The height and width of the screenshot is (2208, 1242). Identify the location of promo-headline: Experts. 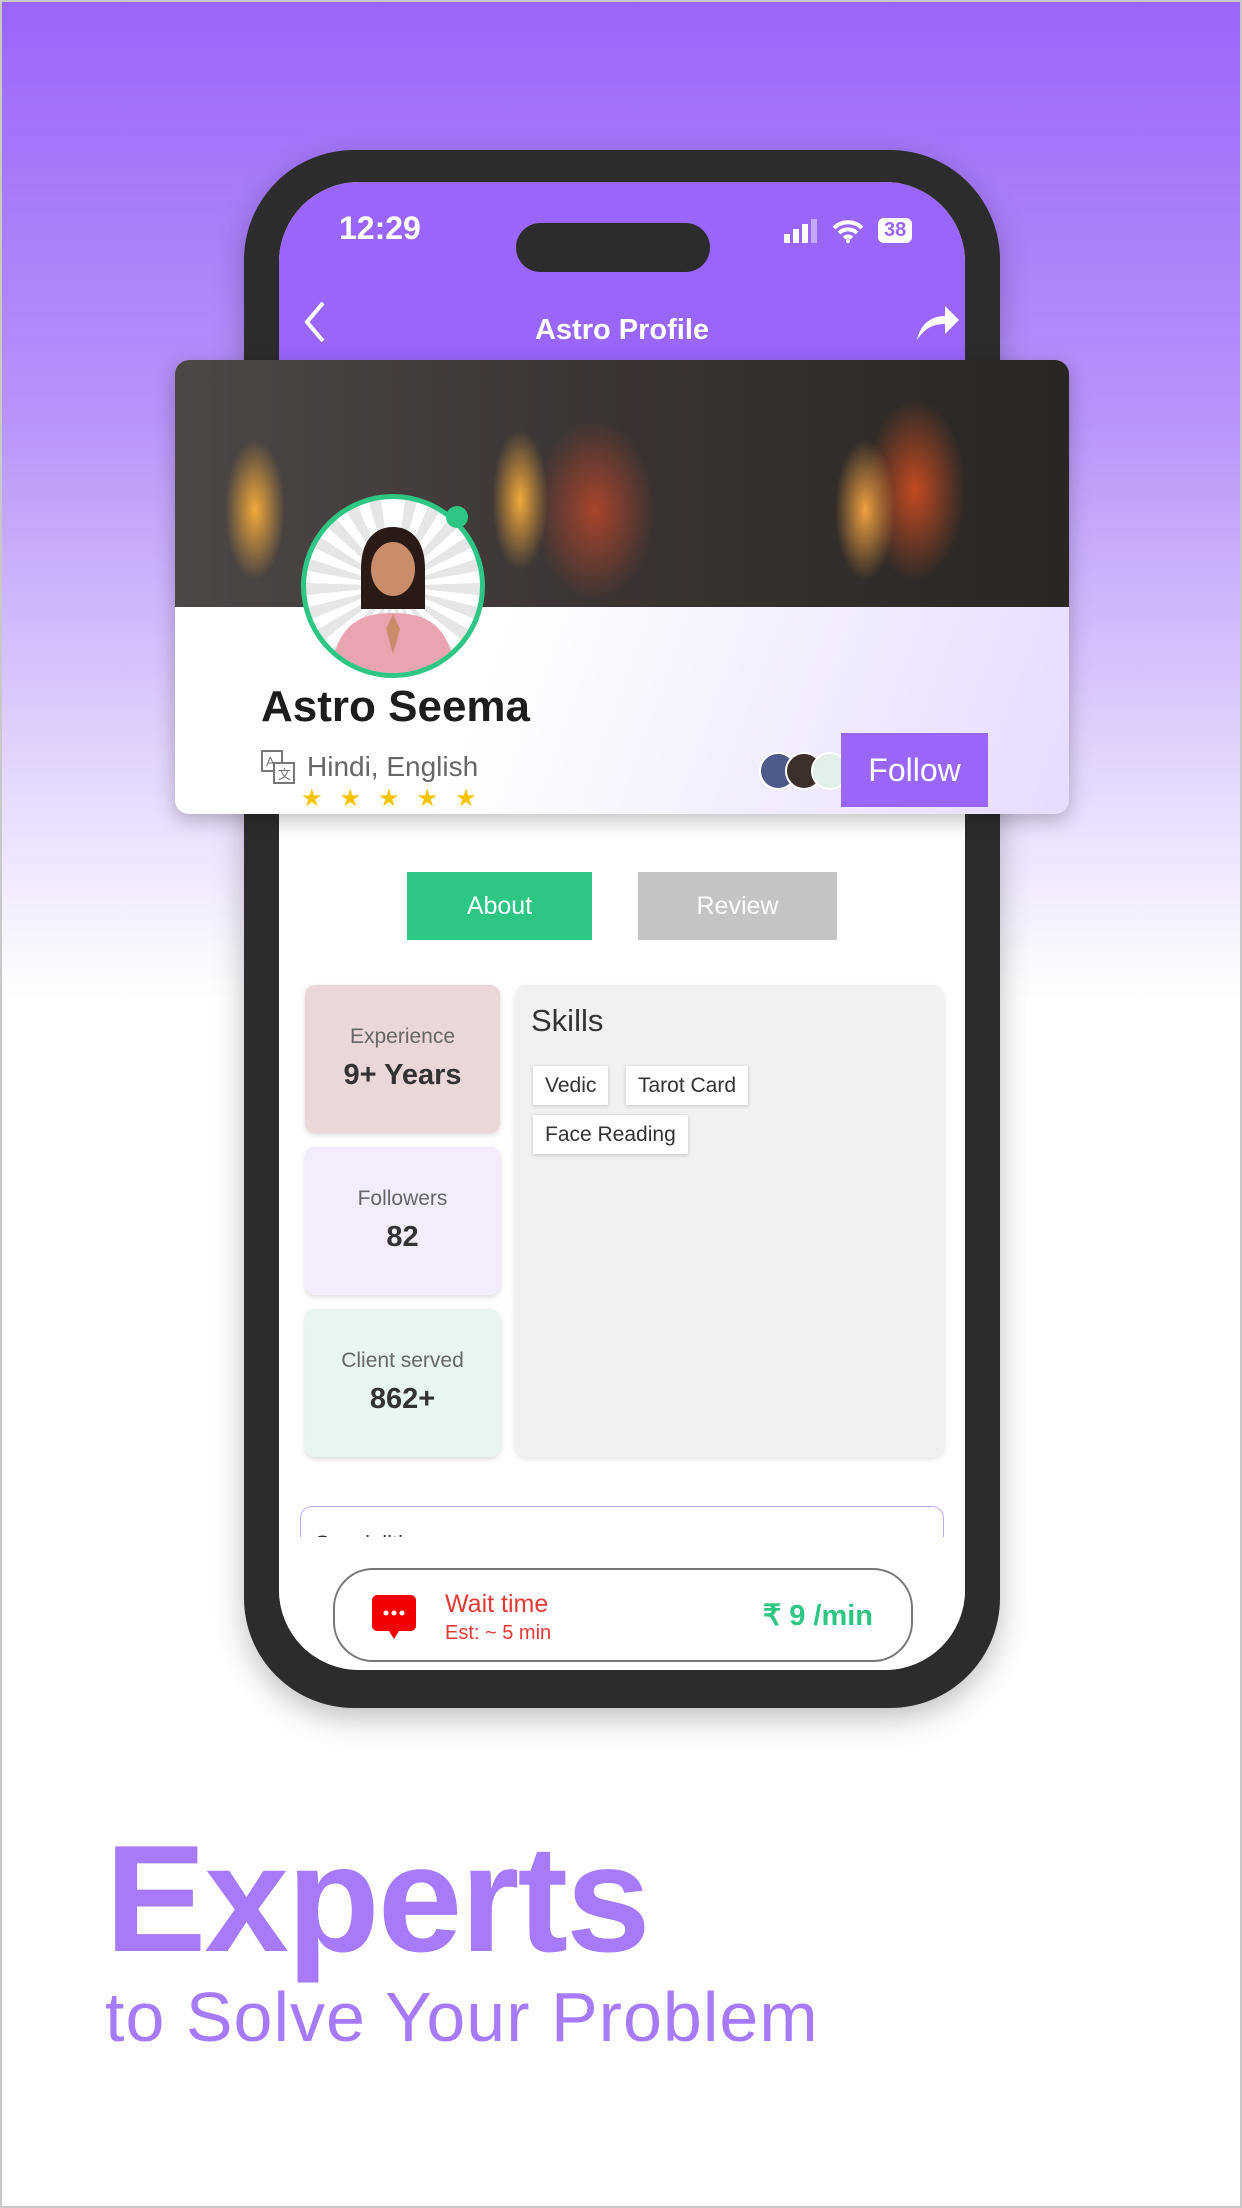
(378, 1899).